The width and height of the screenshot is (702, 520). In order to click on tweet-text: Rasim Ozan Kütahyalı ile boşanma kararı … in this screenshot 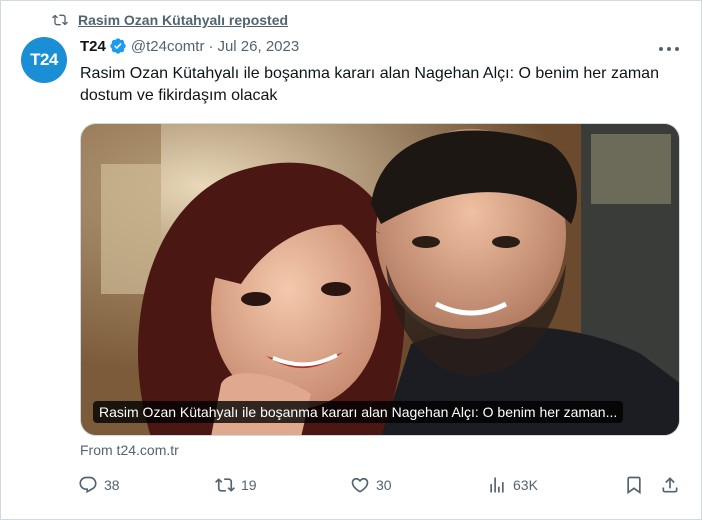, I will do `click(369, 84)`.